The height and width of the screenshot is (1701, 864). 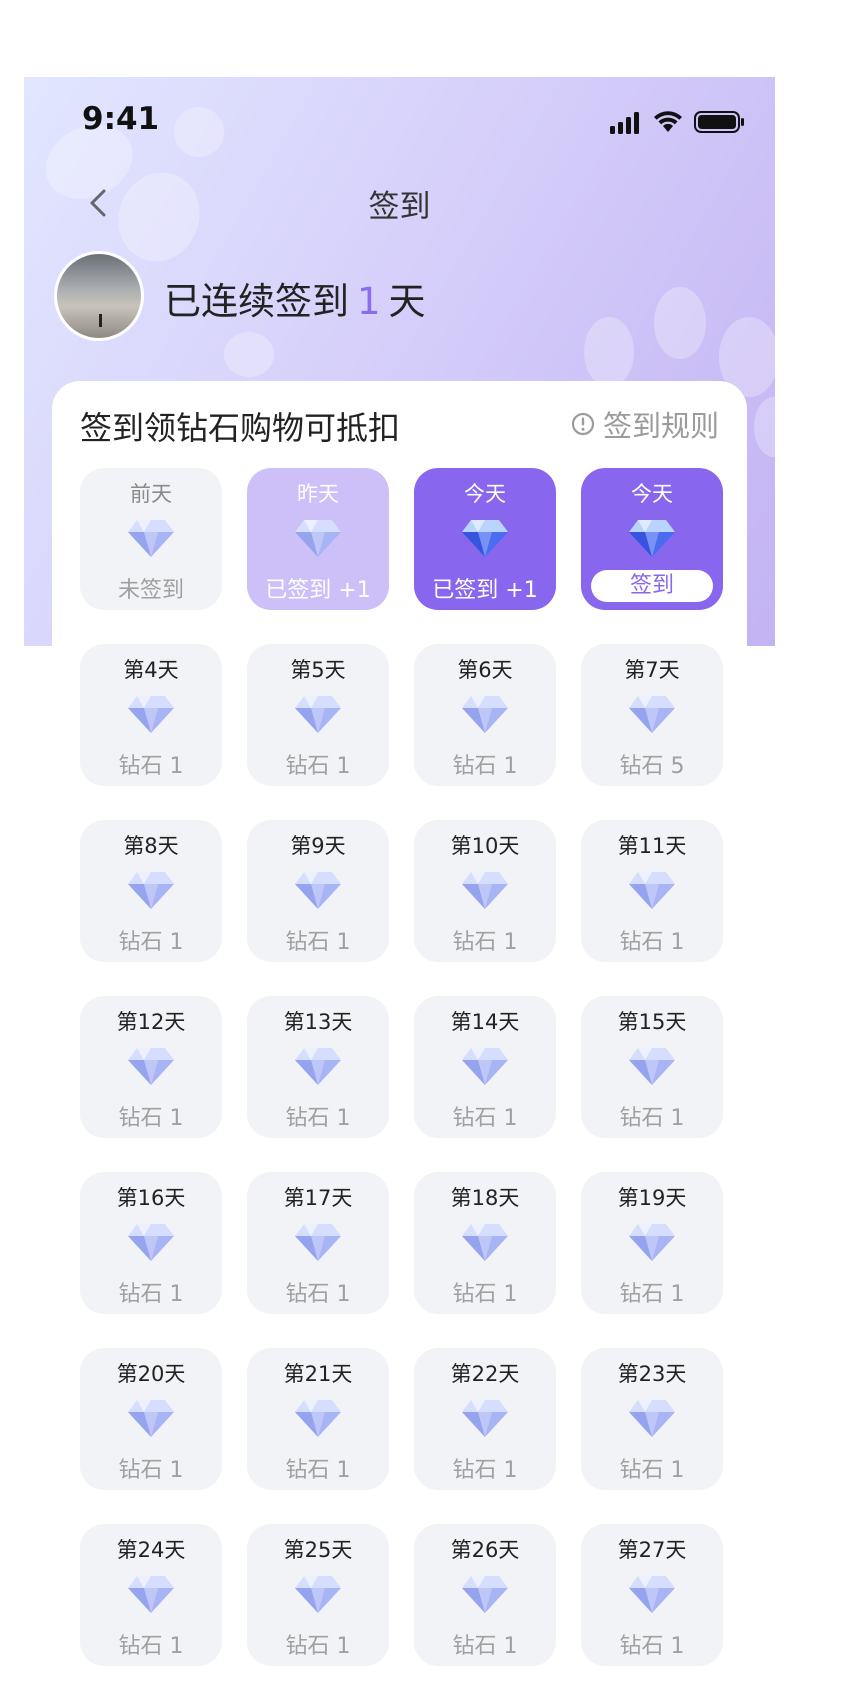 What do you see at coordinates (151, 891) in the screenshot?
I see `day-cell: 第8天钻石 1` at bounding box center [151, 891].